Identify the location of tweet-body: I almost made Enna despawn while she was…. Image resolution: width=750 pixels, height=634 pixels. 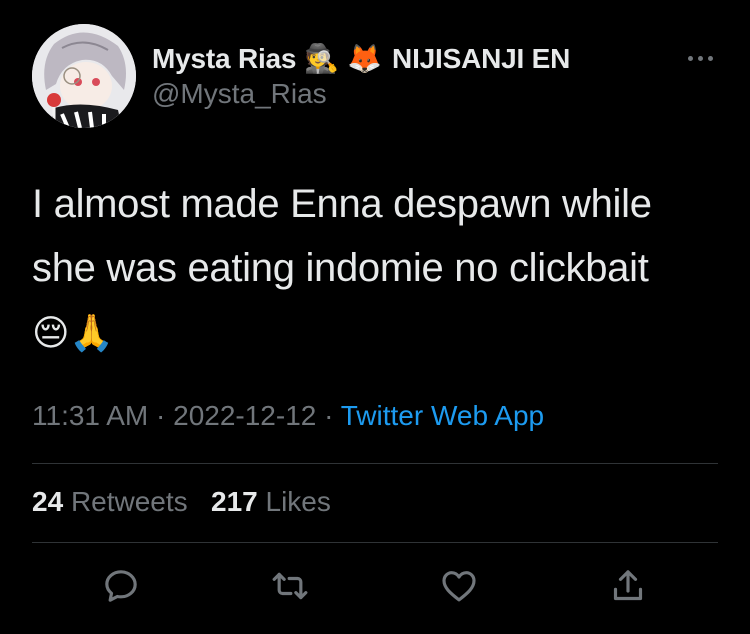
(342, 236).